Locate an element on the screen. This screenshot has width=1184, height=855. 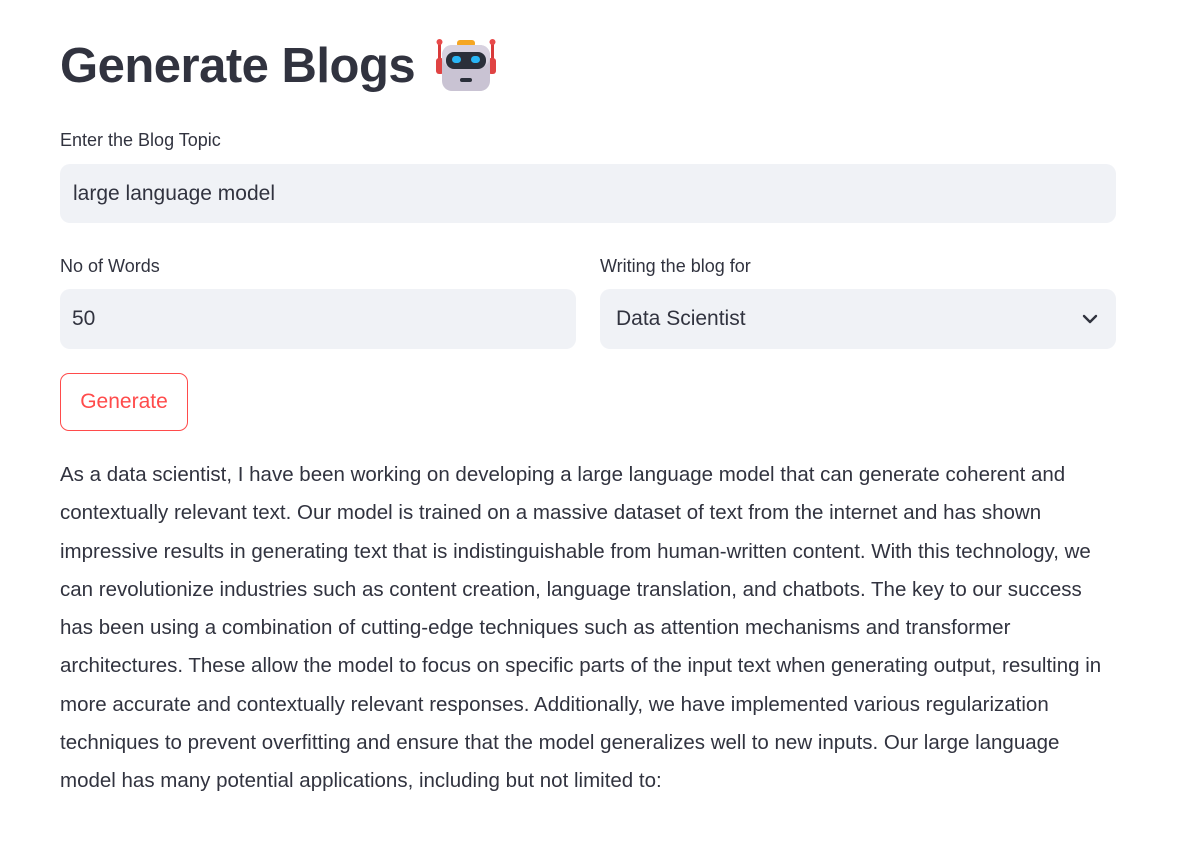
words-label: No of Words is located at coordinates (110, 266).